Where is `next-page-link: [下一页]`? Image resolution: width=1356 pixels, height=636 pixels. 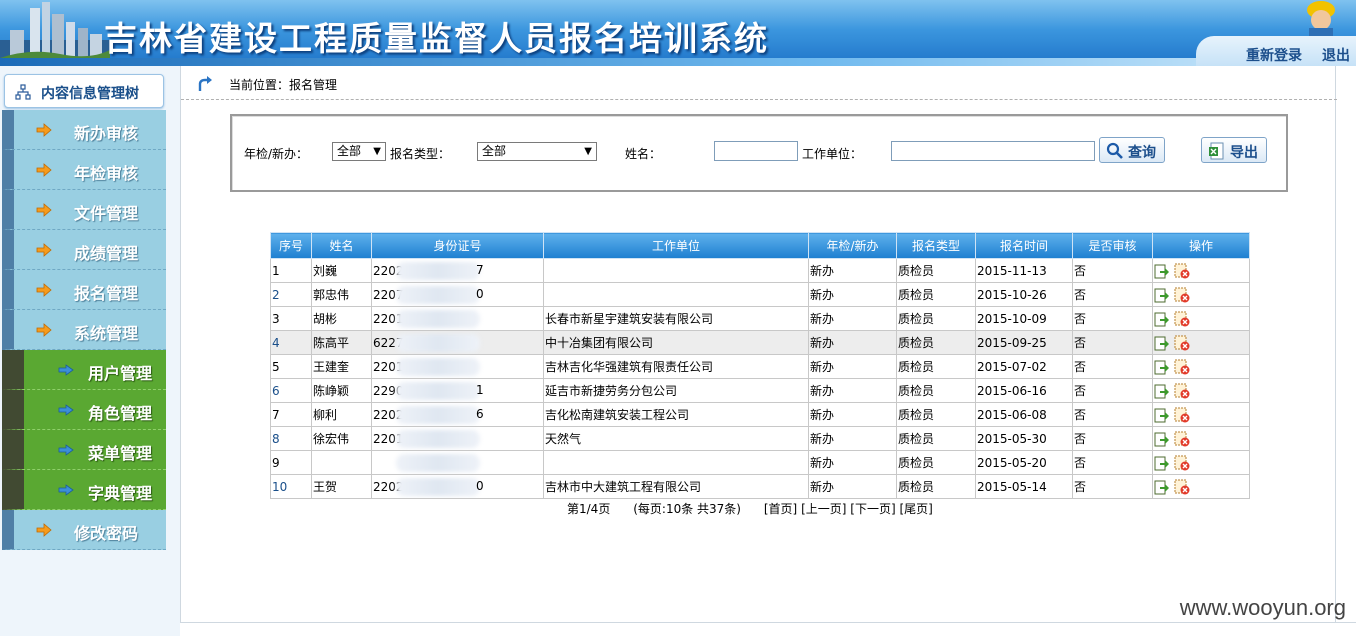 next-page-link: [下一页] is located at coordinates (872, 509).